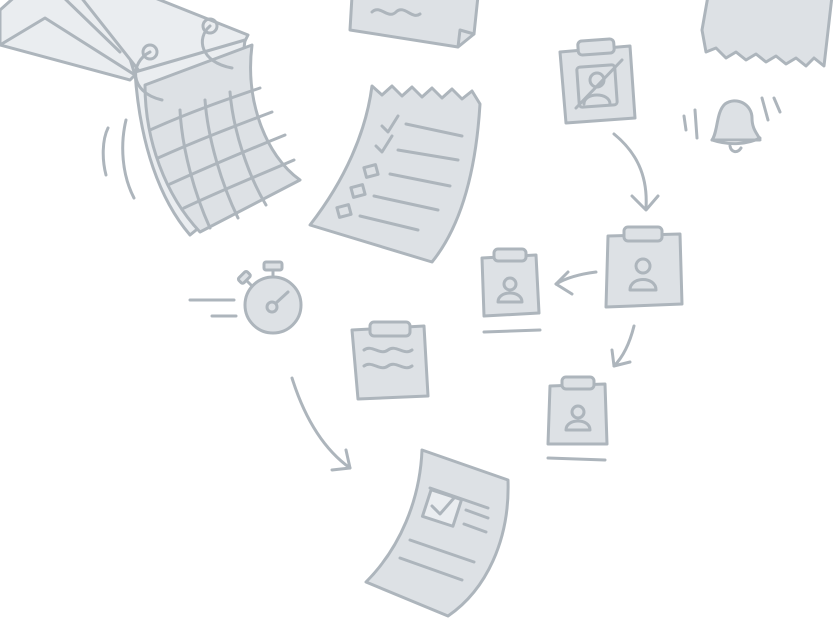 The height and width of the screenshot is (618, 840). What do you see at coordinates (390, 360) in the screenshot?
I see `wavy-clipboard-icon` at bounding box center [390, 360].